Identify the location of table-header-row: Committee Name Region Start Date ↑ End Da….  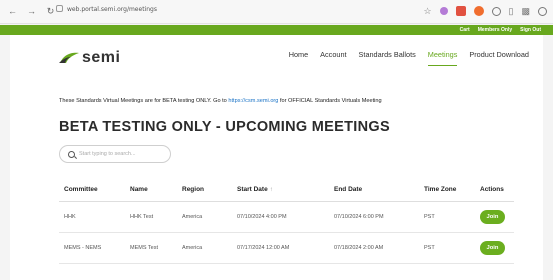
(286, 190).